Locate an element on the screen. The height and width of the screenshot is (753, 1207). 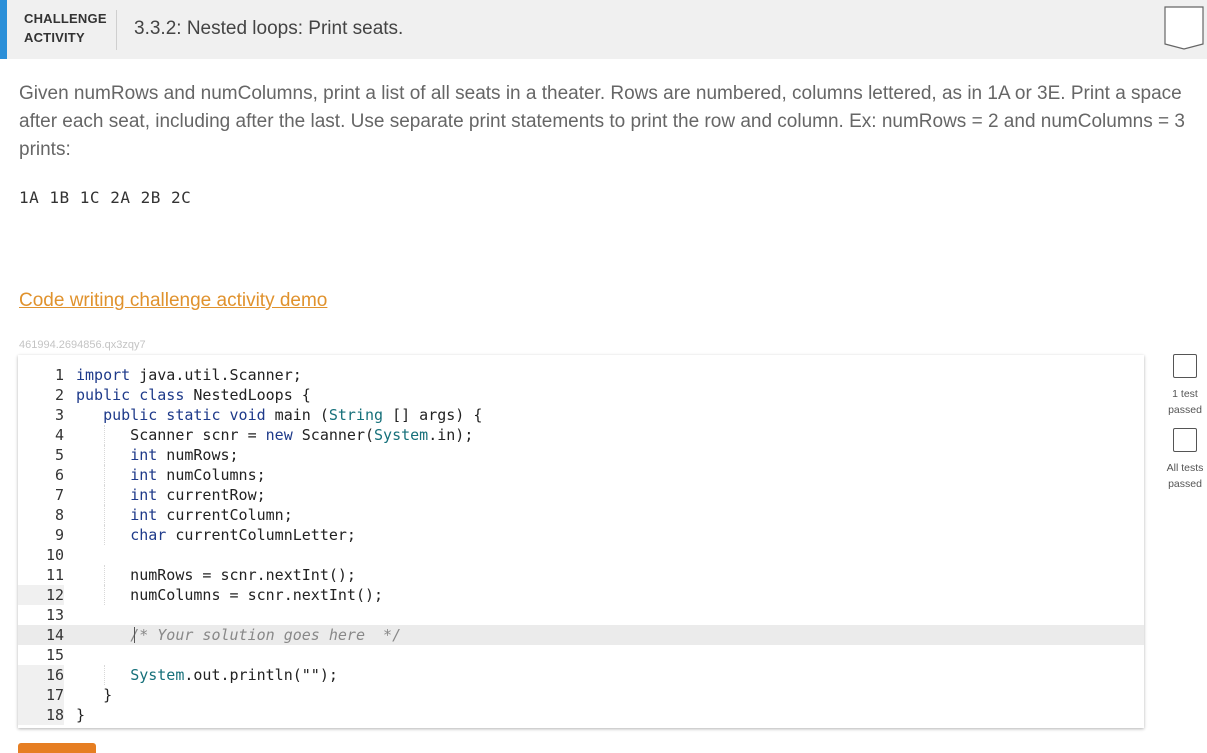
code-text: char currentColumnLetter; is located at coordinates (216, 535).